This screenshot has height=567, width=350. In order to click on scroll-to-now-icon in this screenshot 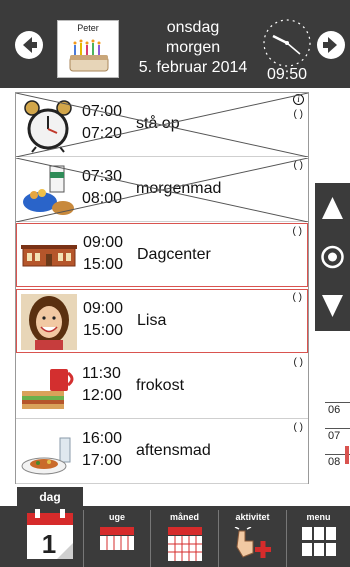, I will do `click(332, 257)`.